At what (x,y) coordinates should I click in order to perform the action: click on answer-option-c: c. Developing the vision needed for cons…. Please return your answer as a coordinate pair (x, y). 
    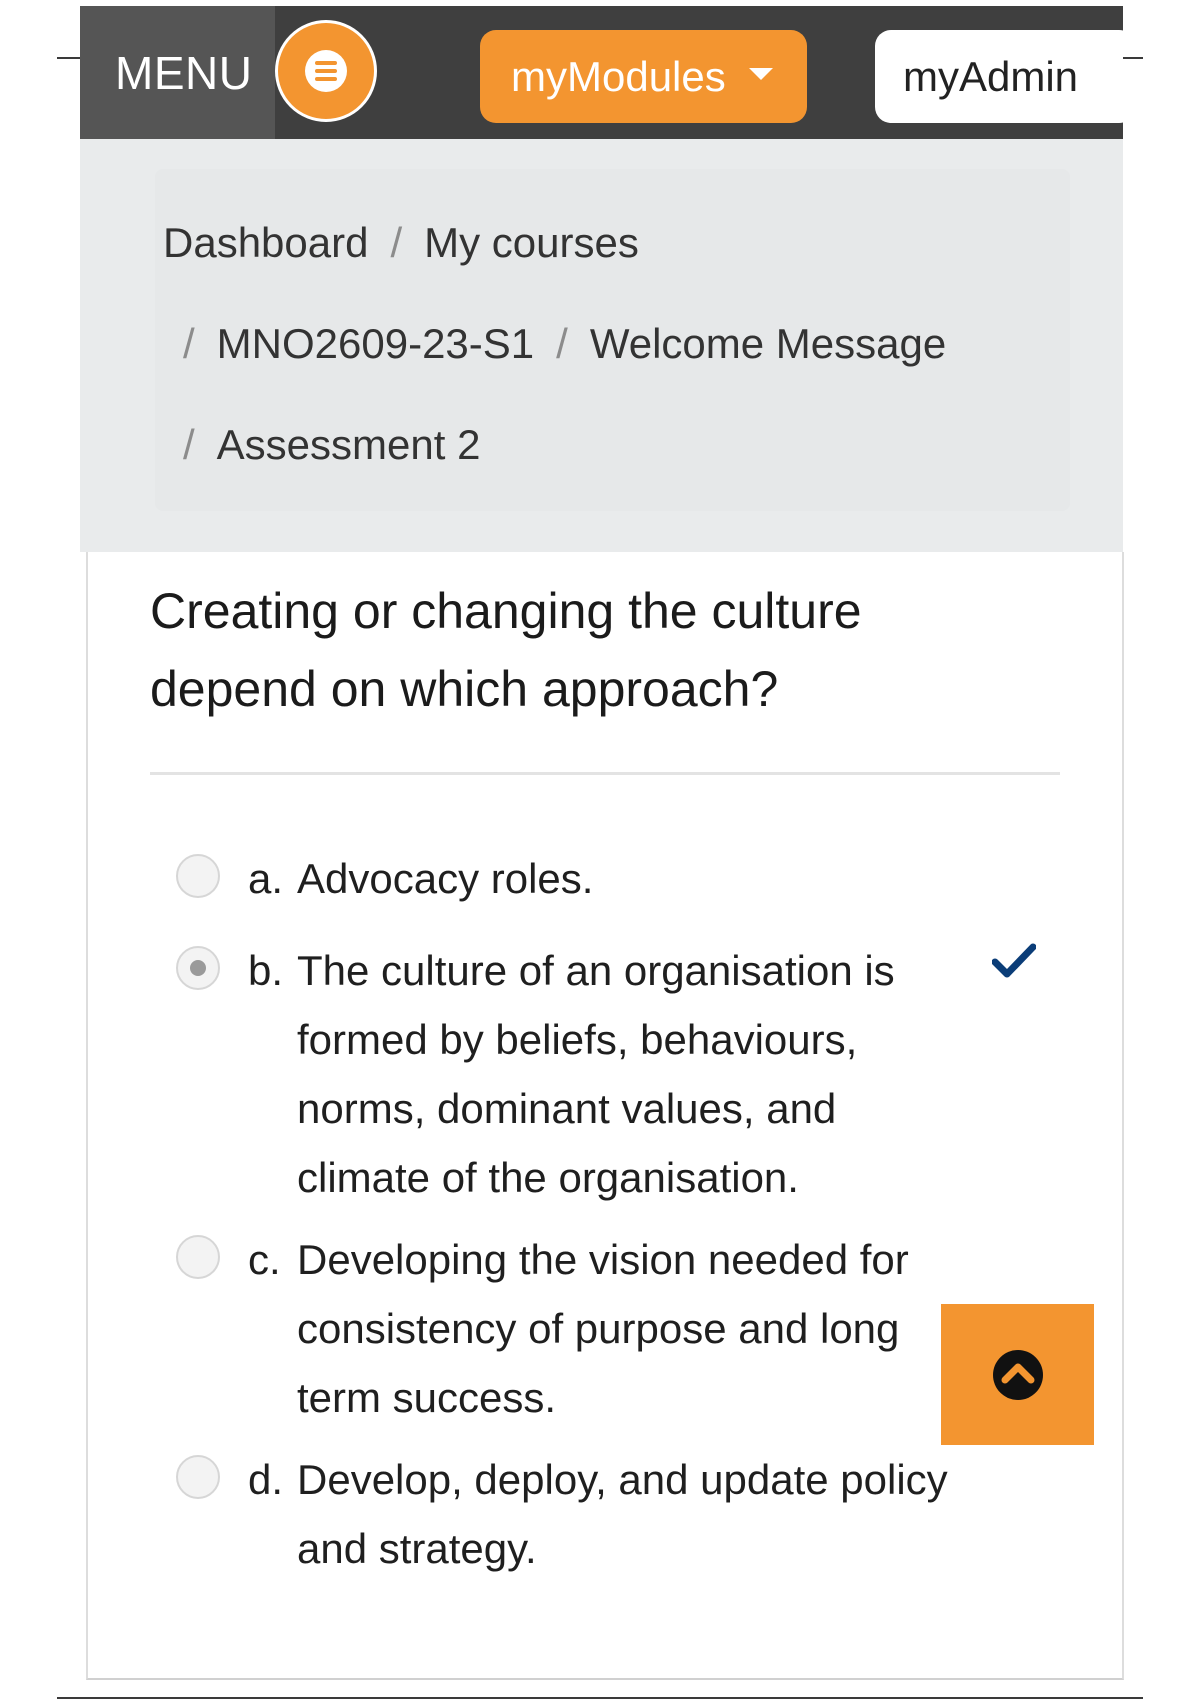
    Looking at the image, I should click on (576, 1330).